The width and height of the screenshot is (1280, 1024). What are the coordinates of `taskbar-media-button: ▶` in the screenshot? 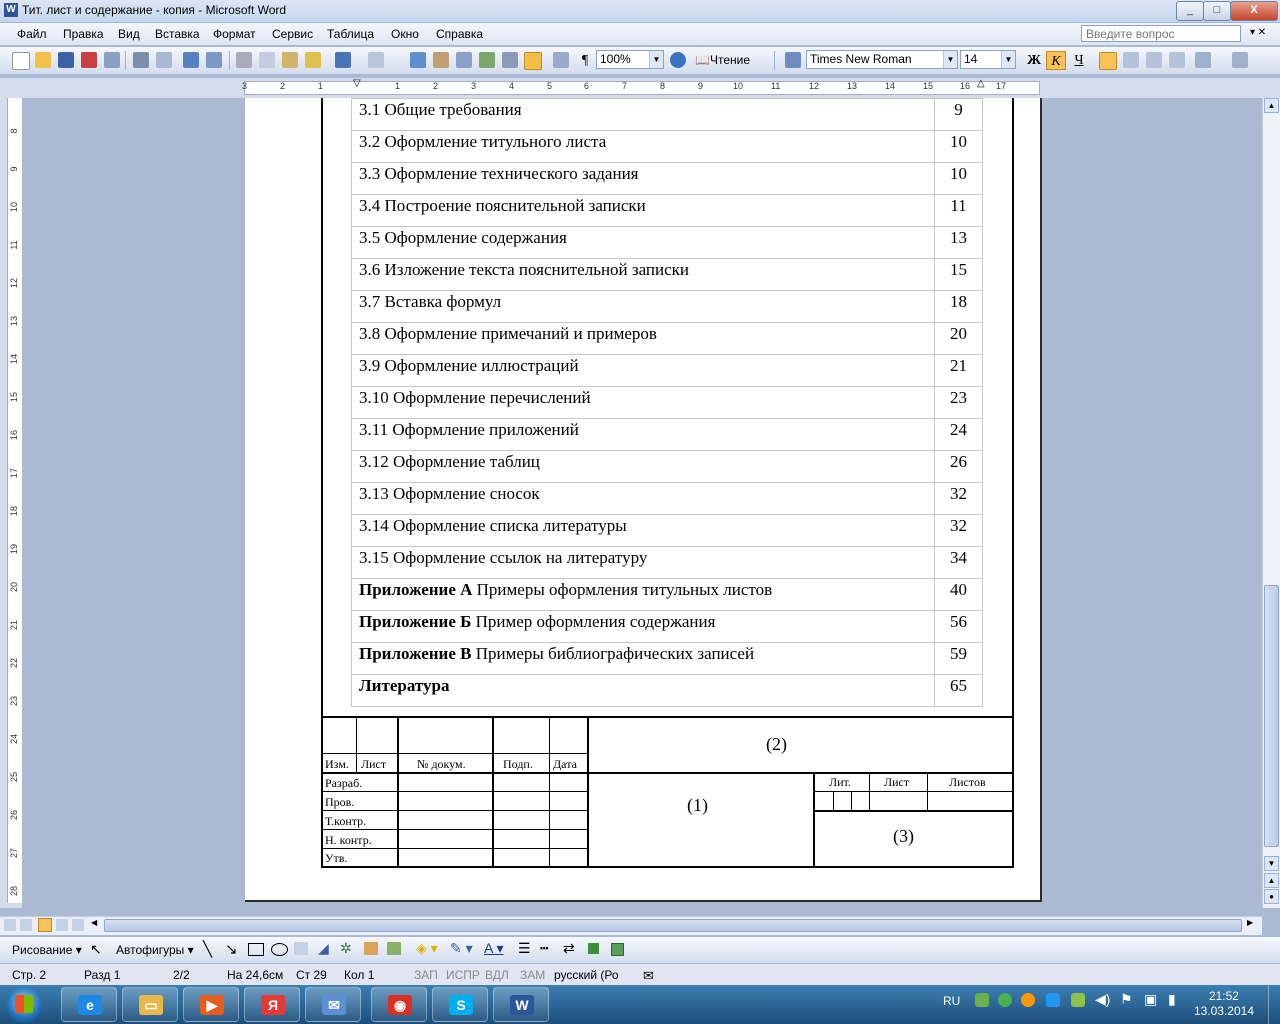 It's located at (211, 1004).